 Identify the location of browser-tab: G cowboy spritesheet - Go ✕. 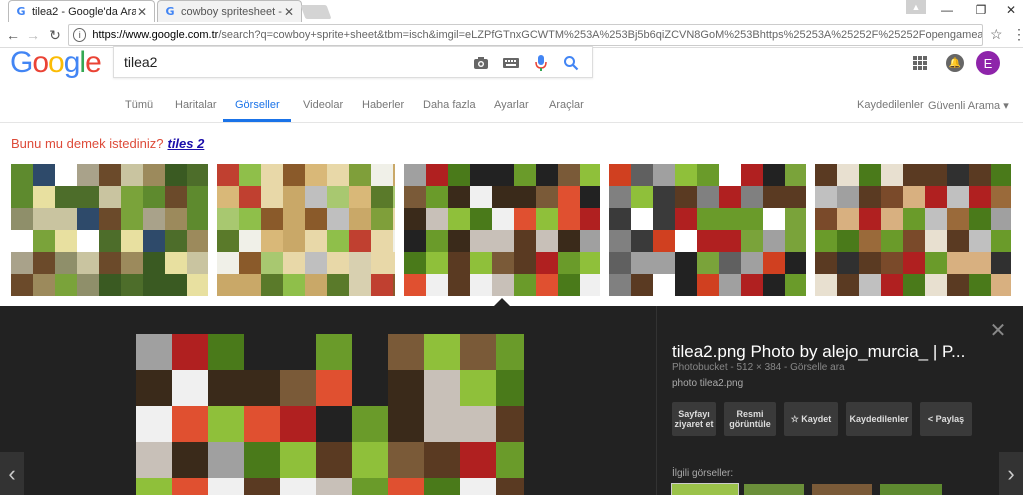
(229, 11).